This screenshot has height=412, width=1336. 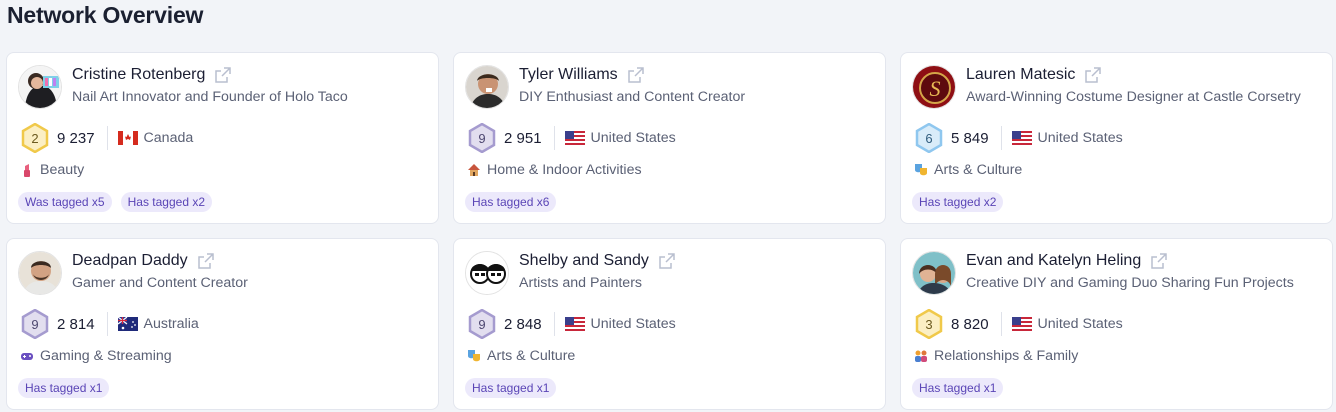 What do you see at coordinates (130, 261) in the screenshot?
I see `profile-name: Deadpan Daddy` at bounding box center [130, 261].